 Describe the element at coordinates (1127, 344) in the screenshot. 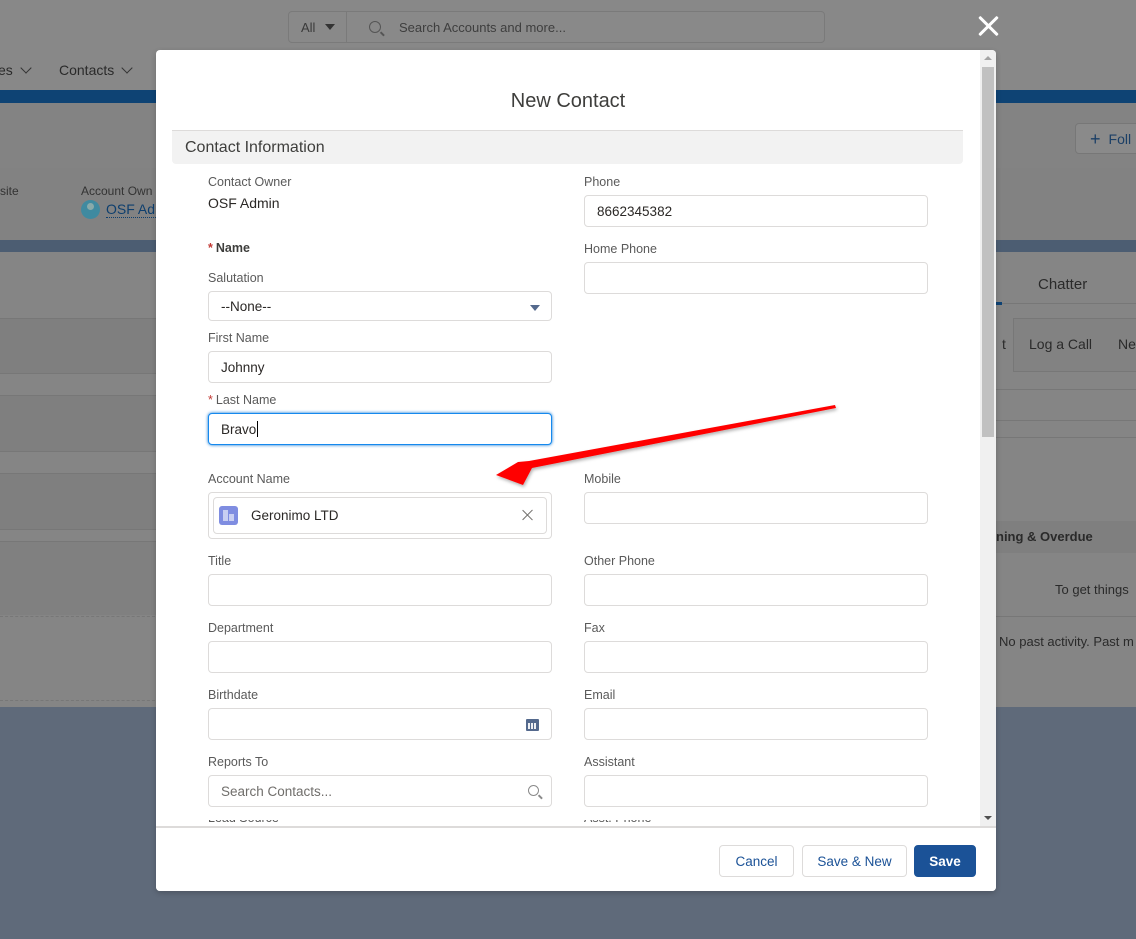

I see `new-action-button: Ne` at that location.